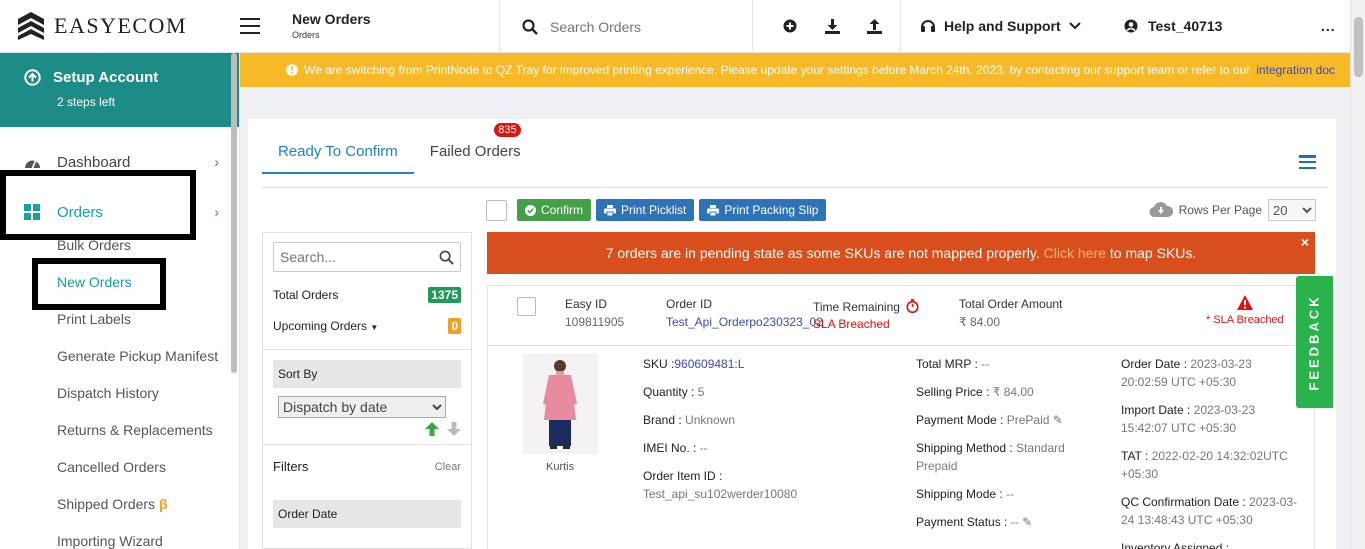 The width and height of the screenshot is (1365, 549). I want to click on shipping-mode-field: Shipping Mode : --, so click(965, 494).